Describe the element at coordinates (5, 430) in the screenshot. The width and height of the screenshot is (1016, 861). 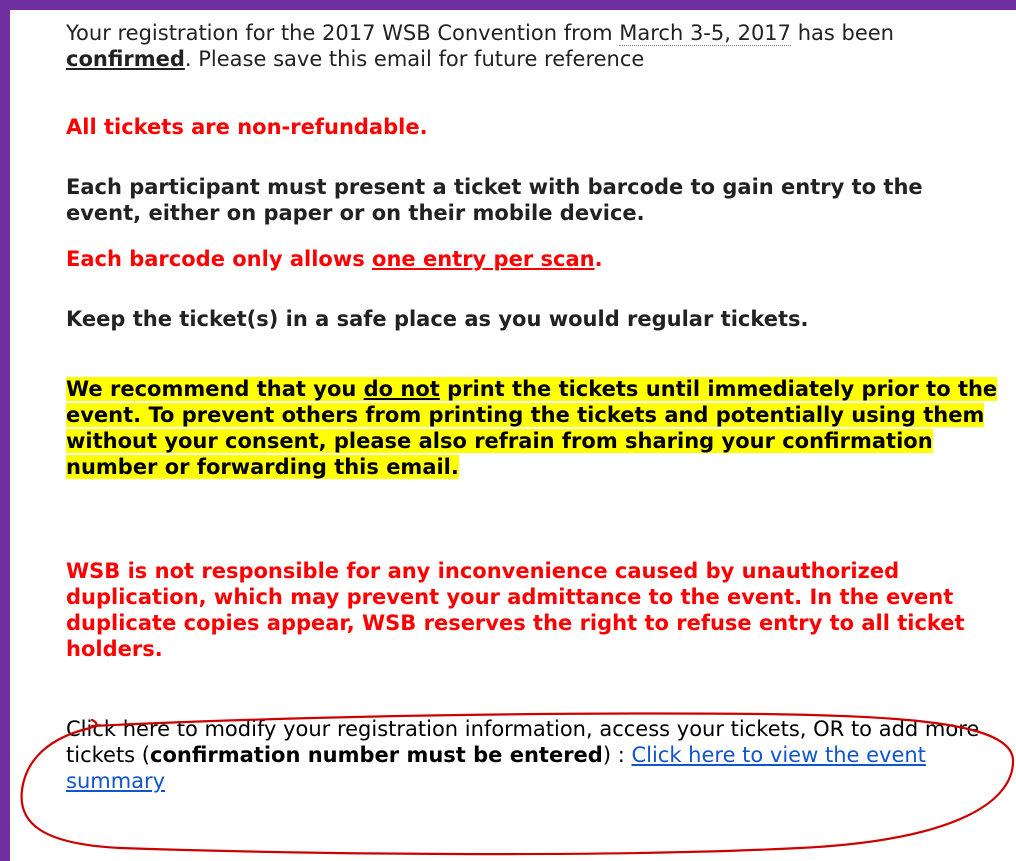
I see `purple-frame-left` at that location.